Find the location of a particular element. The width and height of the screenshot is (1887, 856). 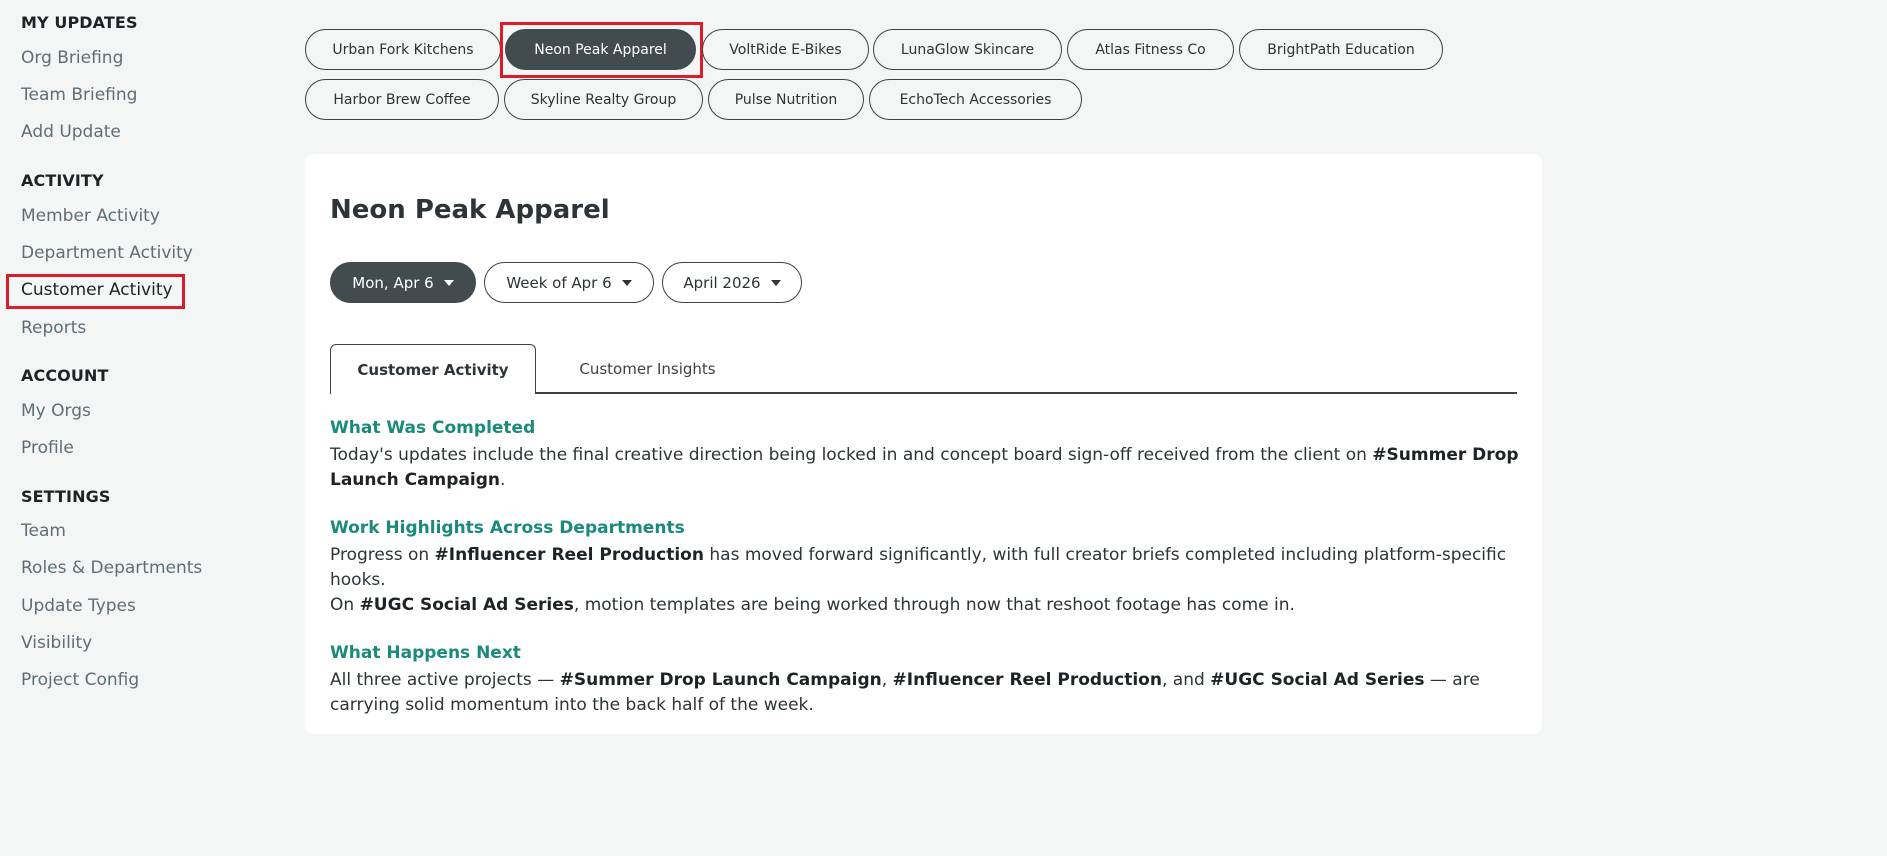

month-dropdown: April 2026 is located at coordinates (732, 282).